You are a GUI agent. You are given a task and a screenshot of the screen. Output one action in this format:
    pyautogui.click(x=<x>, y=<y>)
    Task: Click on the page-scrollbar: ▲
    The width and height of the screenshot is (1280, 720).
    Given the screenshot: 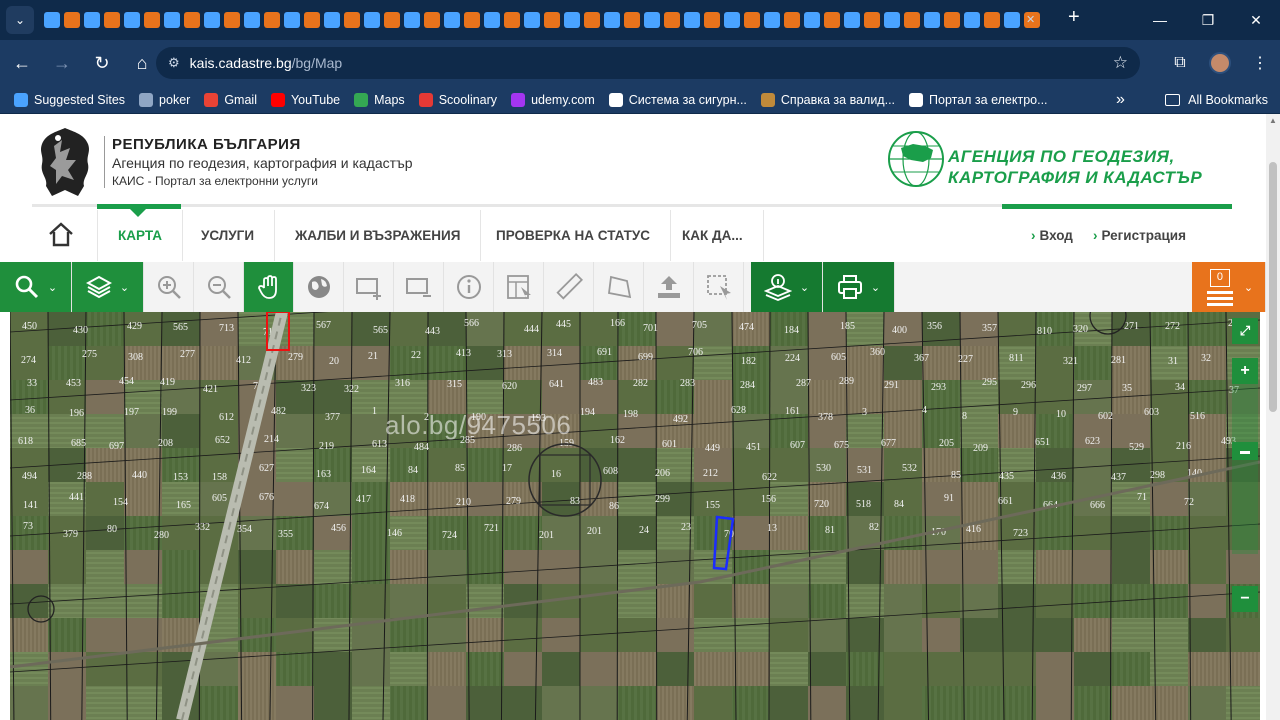 What is the action you would take?
    pyautogui.click(x=1273, y=417)
    